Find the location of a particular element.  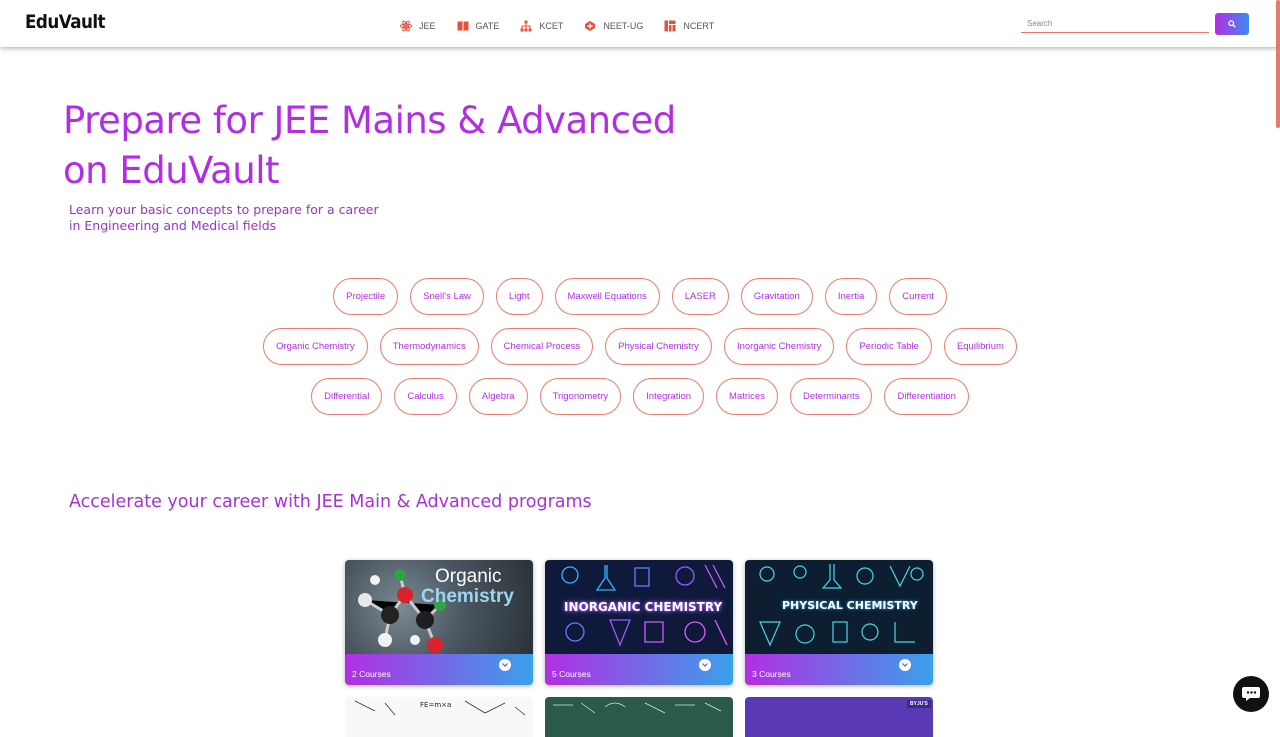

topic-chip: Differentiation is located at coordinates (926, 396).